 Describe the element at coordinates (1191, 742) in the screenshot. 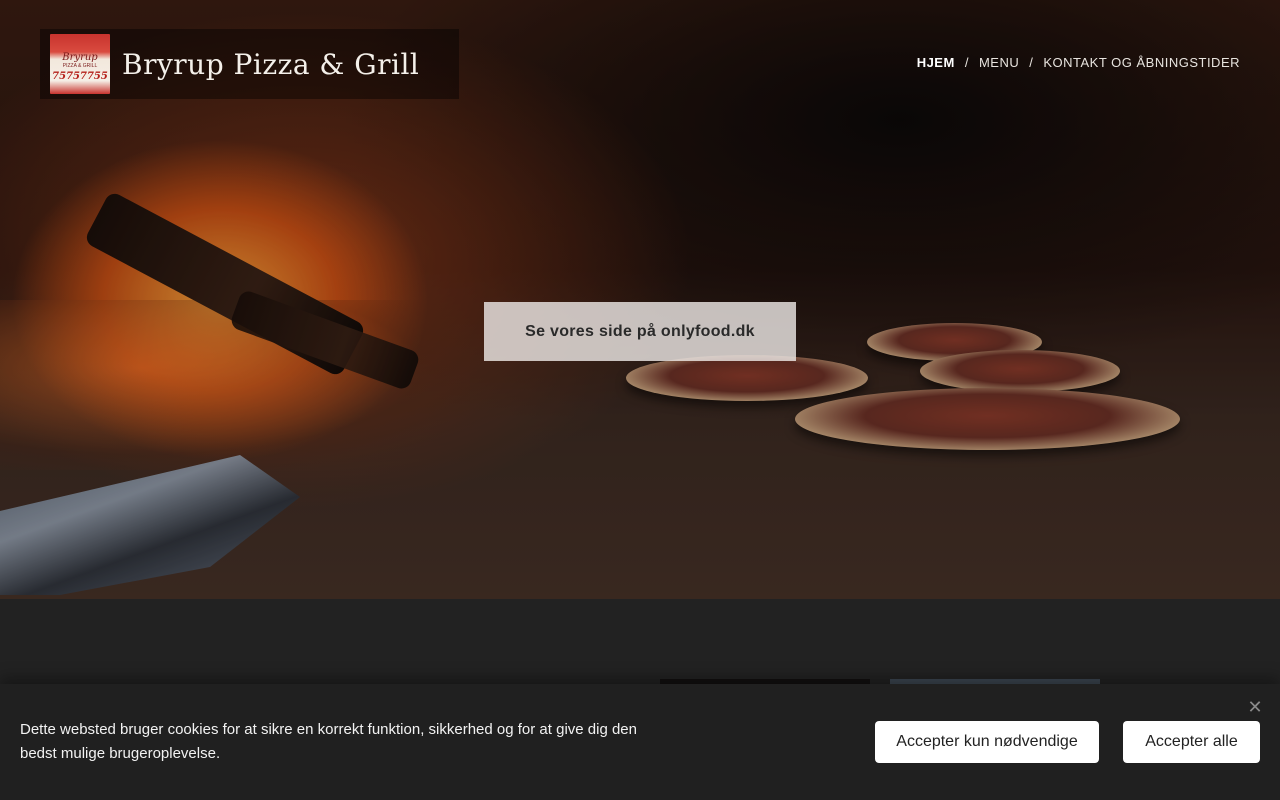

I see `accept-all-button: Accepter alle` at that location.